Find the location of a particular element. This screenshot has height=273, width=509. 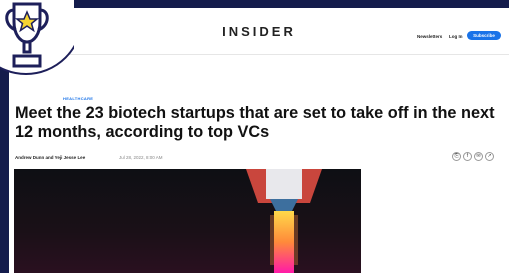

login-link: Log In is located at coordinates (456, 36).